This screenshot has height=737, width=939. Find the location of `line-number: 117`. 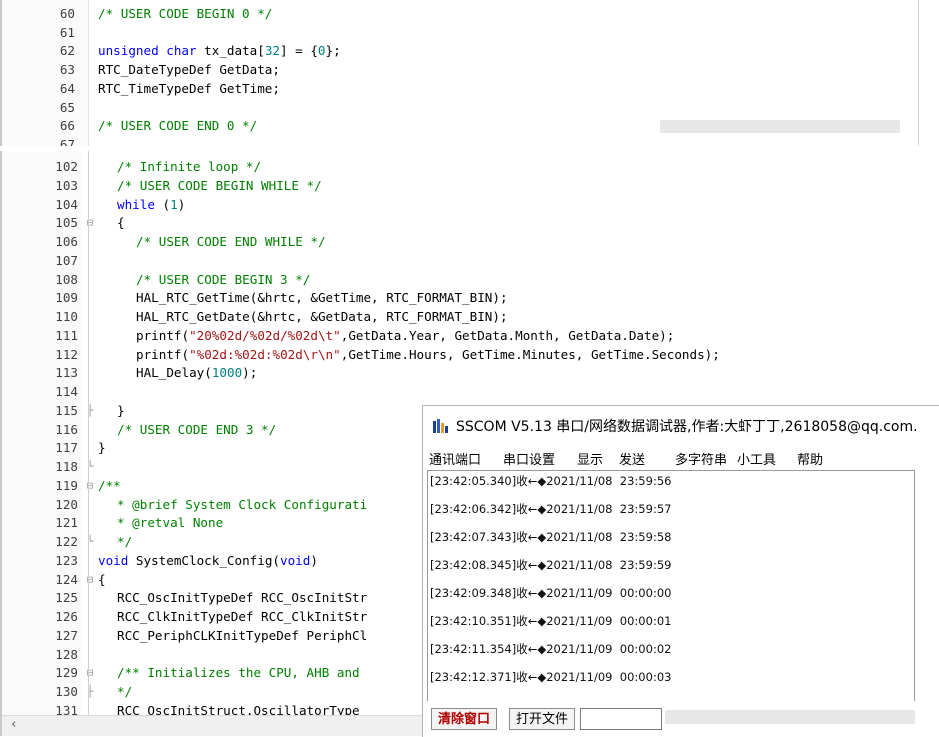

line-number: 117 is located at coordinates (66, 448).